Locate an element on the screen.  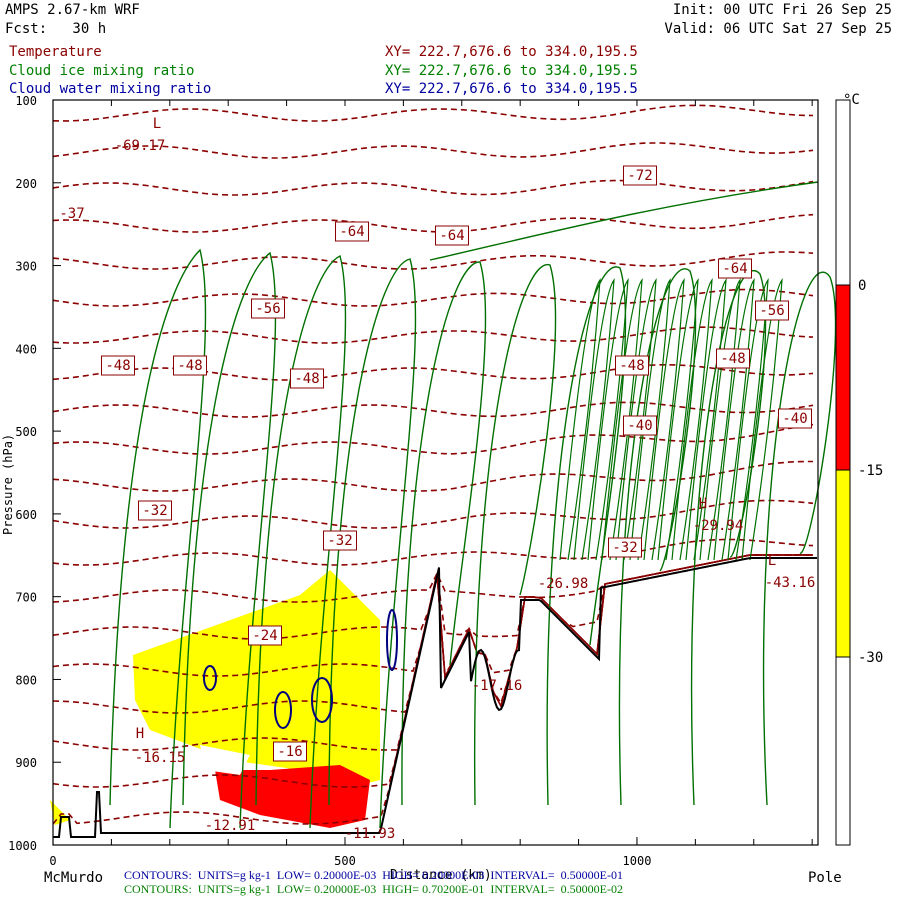
y-tick-label: 500 is located at coordinates (26, 432).